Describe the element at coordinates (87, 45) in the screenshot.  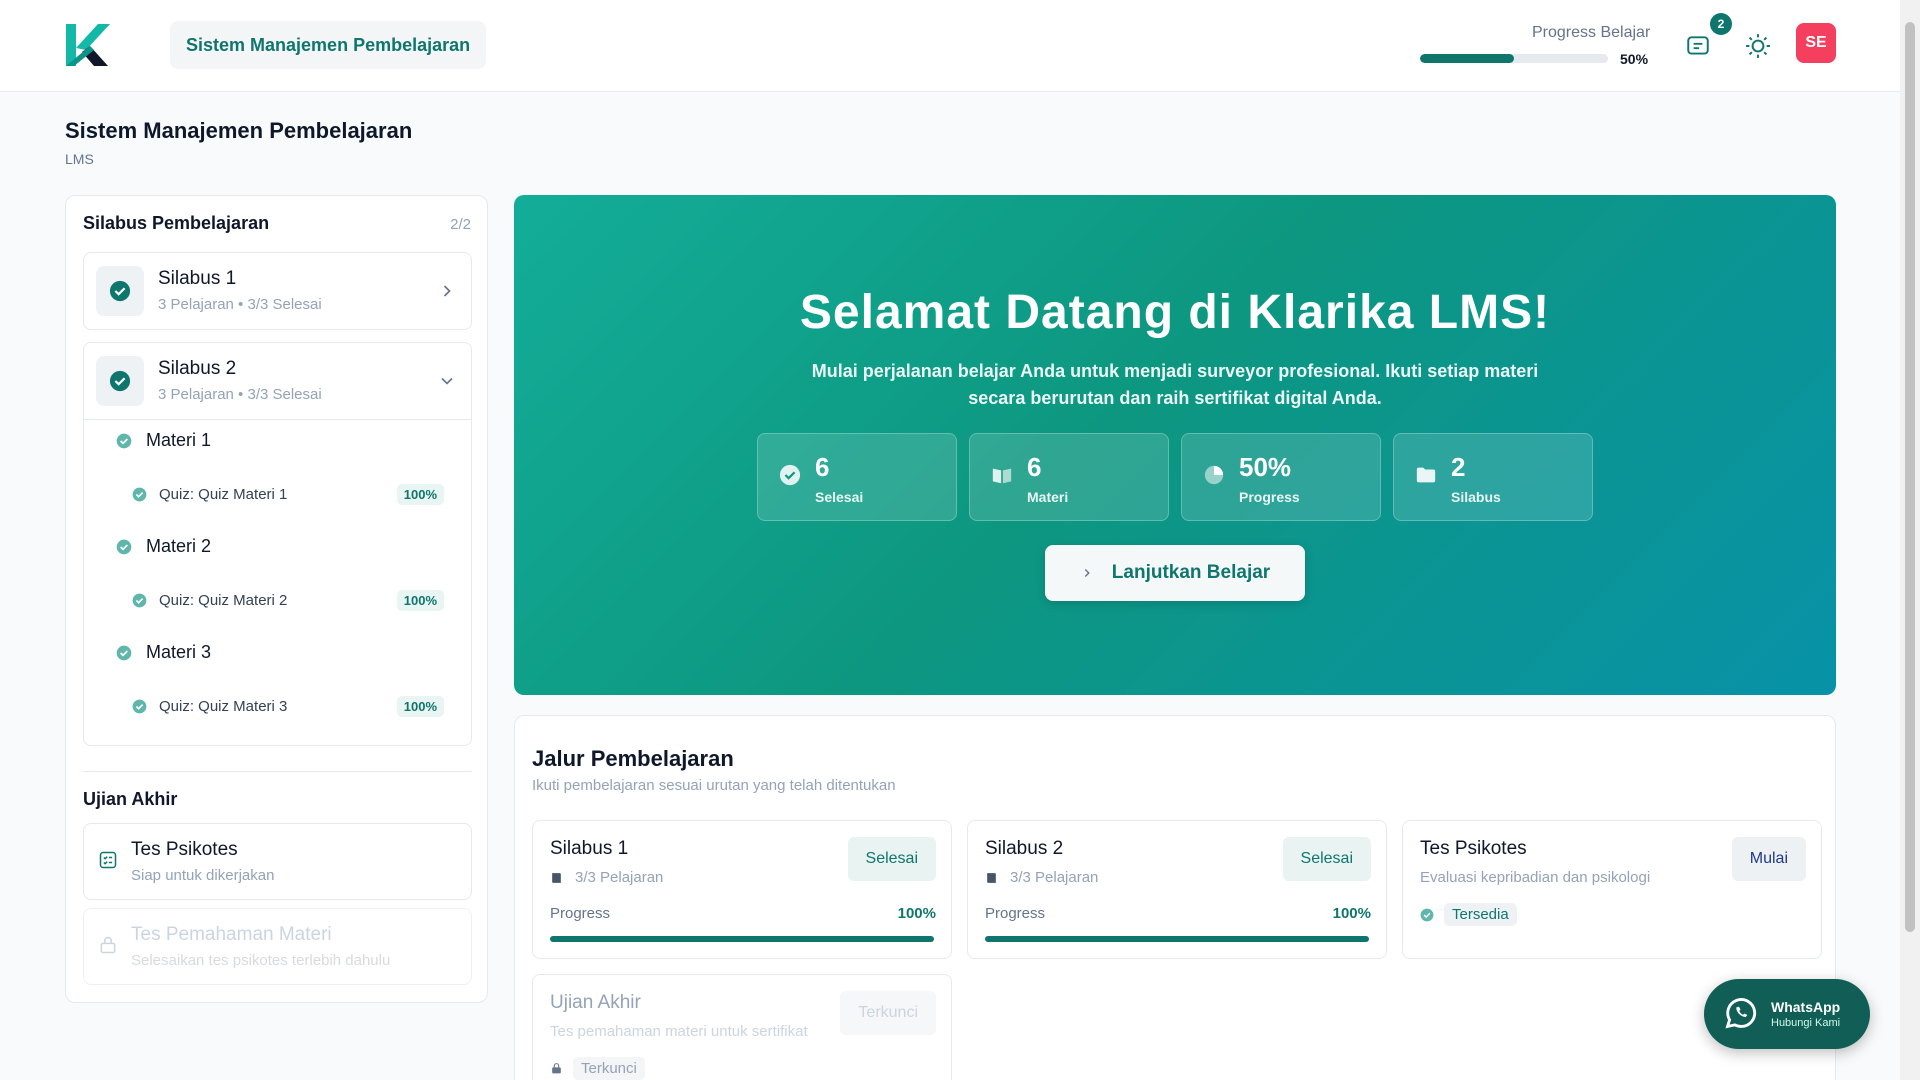
I see `klarika-logo` at that location.